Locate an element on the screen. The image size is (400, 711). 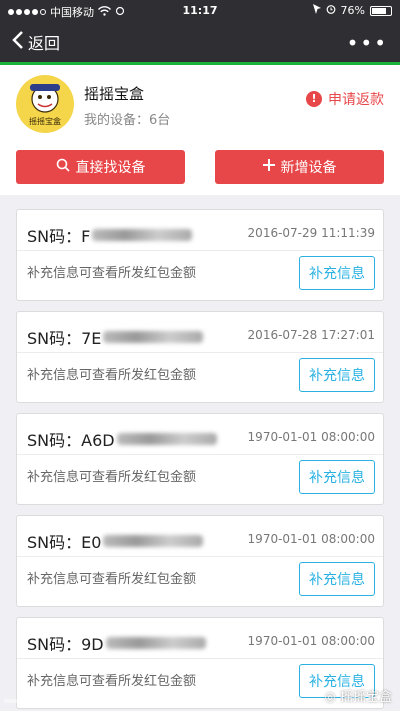
alert-icon: ! is located at coordinates (314, 99).